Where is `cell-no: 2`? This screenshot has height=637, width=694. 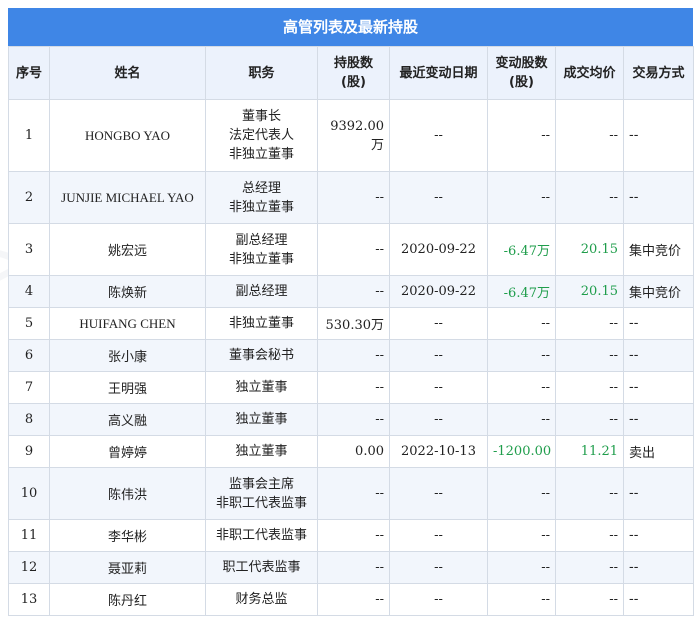 cell-no: 2 is located at coordinates (29, 197).